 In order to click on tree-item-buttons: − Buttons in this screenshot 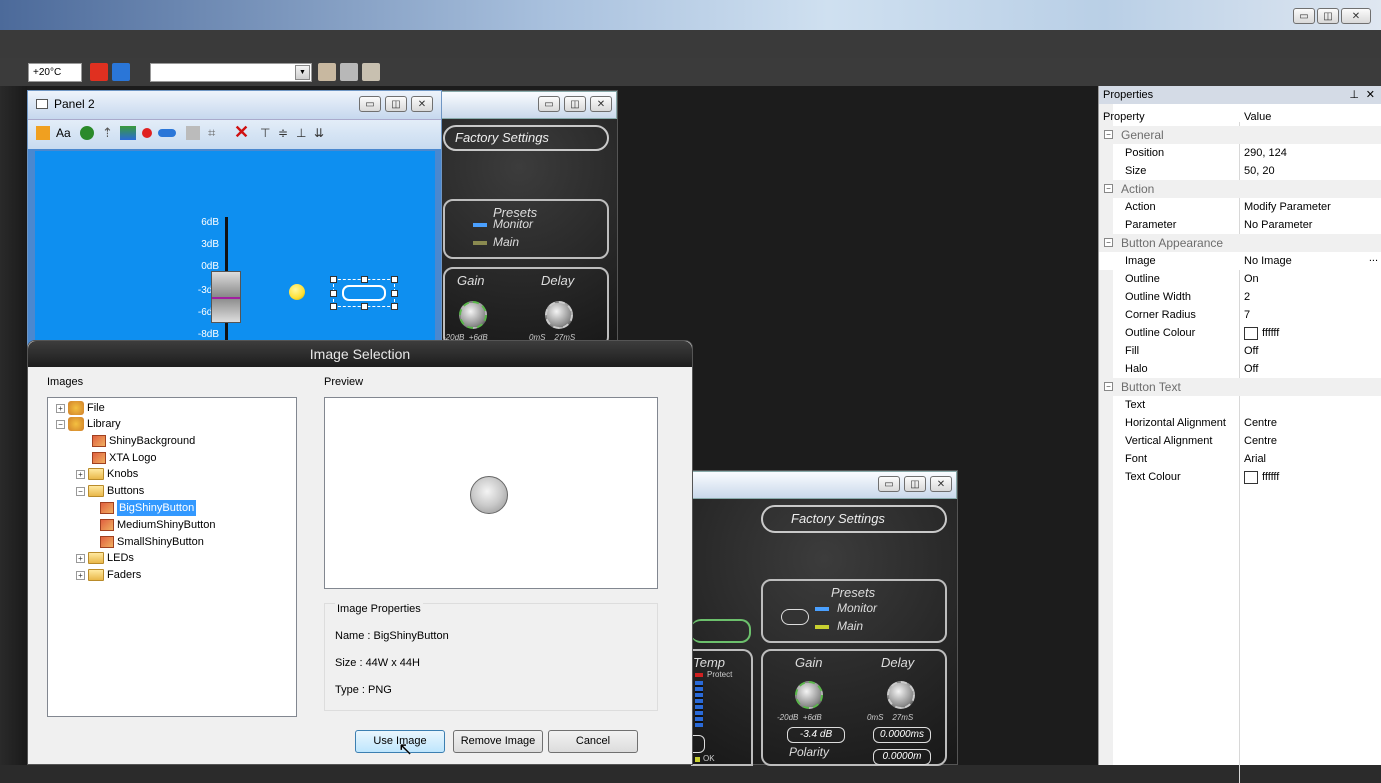, I will do `click(110, 491)`.